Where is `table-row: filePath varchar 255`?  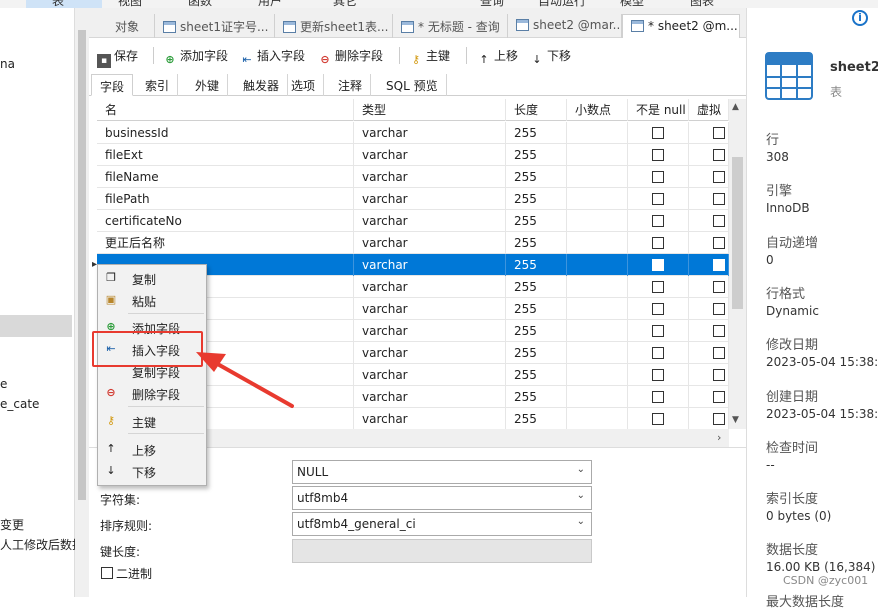 table-row: filePath varchar 255 is located at coordinates (413, 199).